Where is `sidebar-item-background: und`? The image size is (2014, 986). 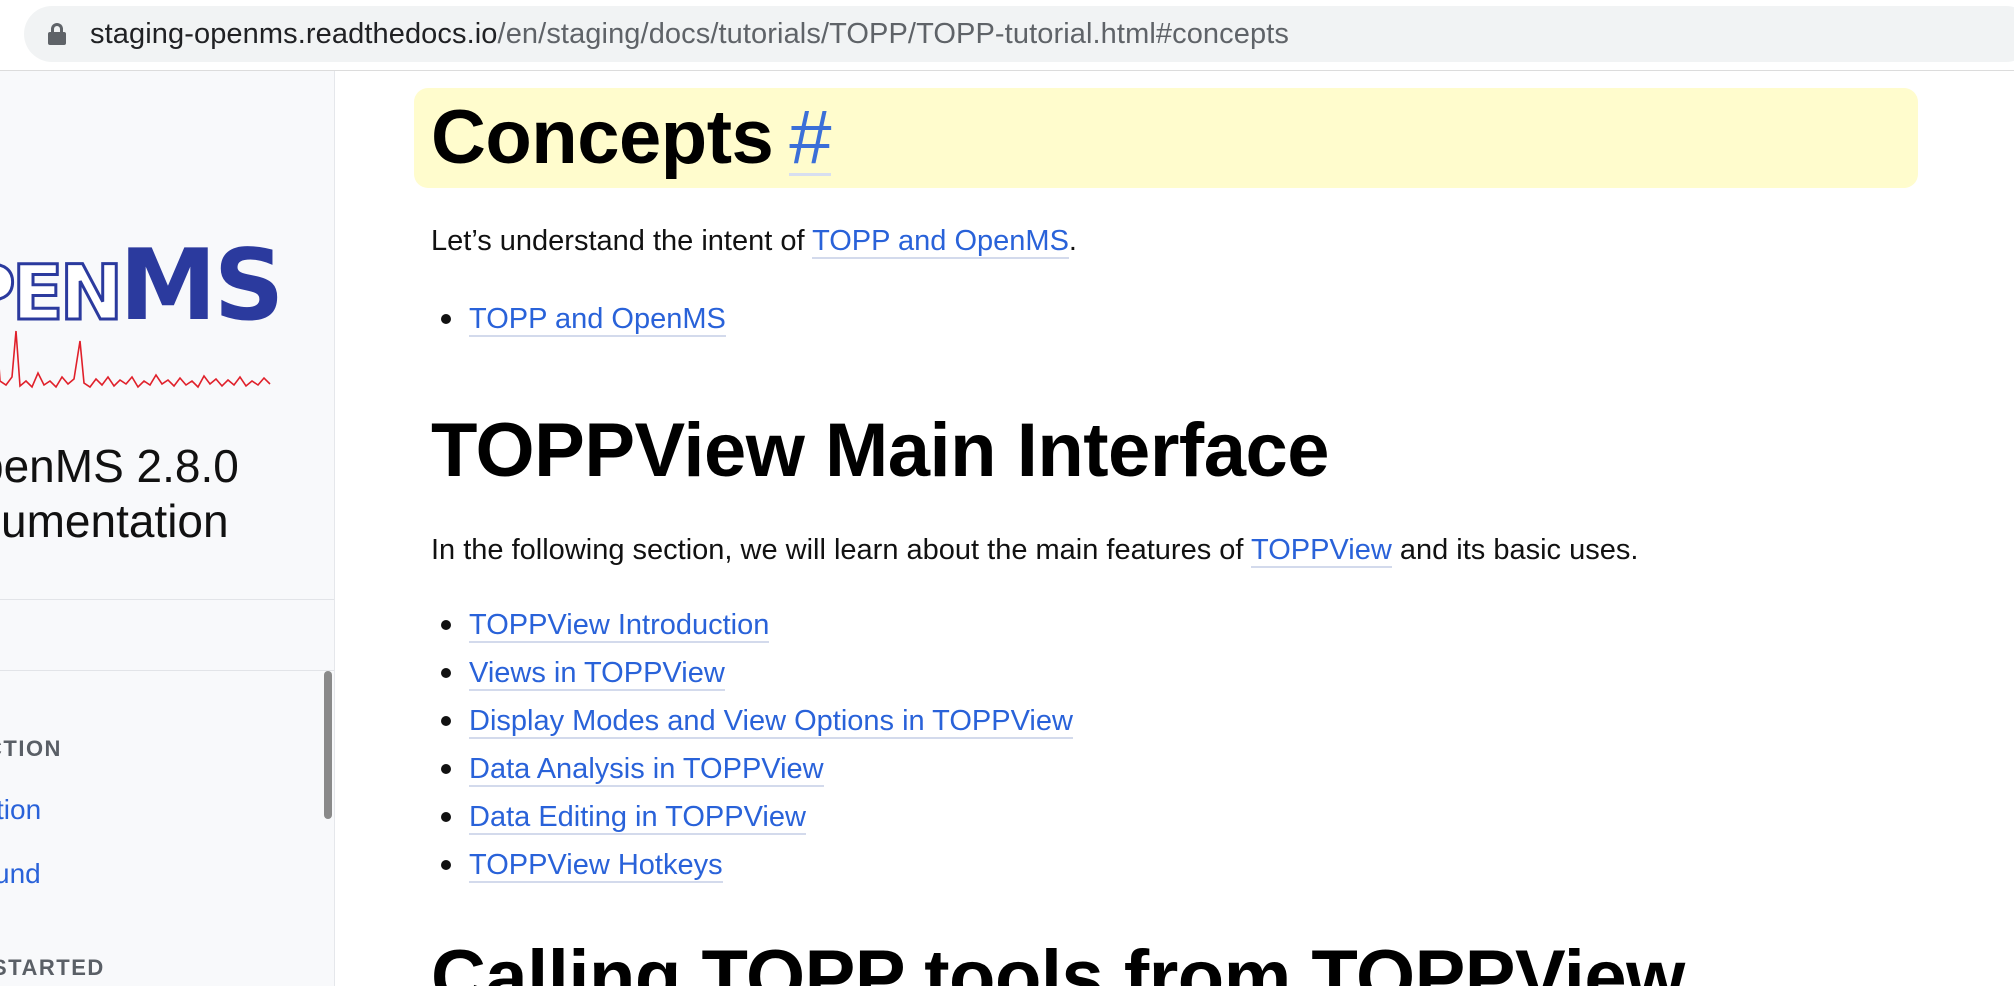
sidebar-item-background: und is located at coordinates (20, 874).